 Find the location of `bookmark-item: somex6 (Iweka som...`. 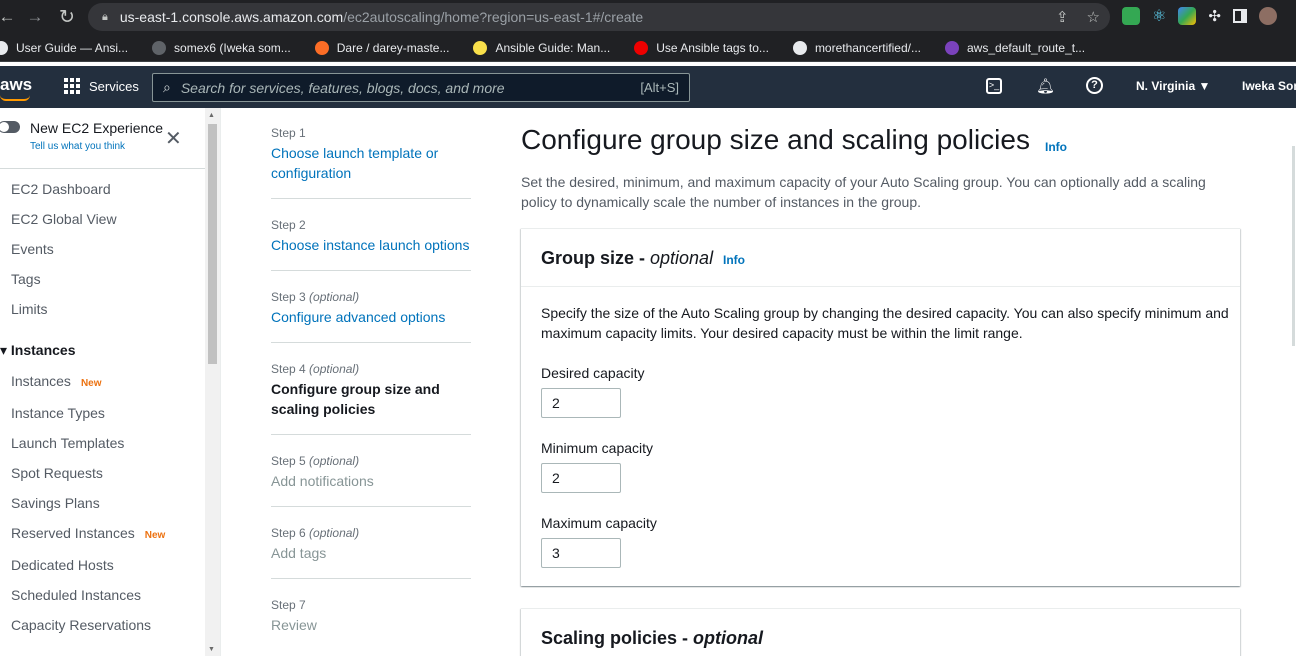

bookmark-item: somex6 (Iweka som... is located at coordinates (221, 47).